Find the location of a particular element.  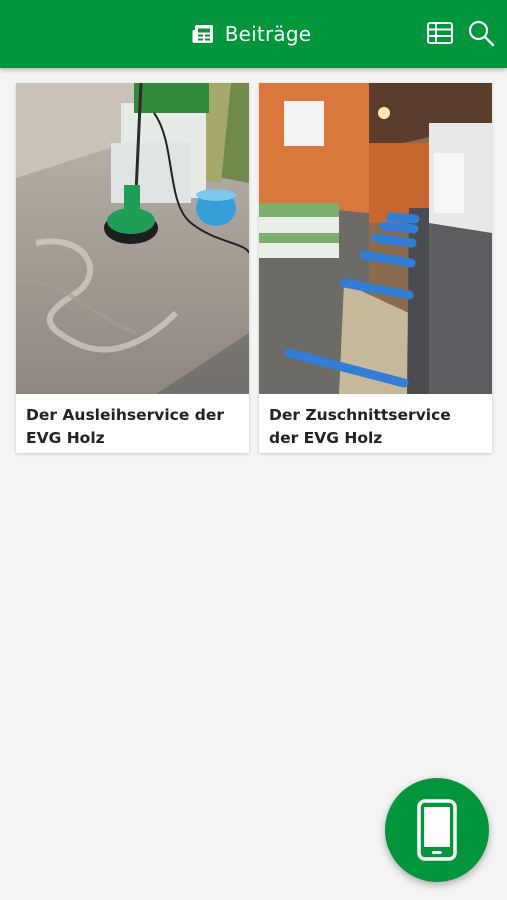

post-title: Der Ausleihservice der EVG Holz is located at coordinates (134, 427).